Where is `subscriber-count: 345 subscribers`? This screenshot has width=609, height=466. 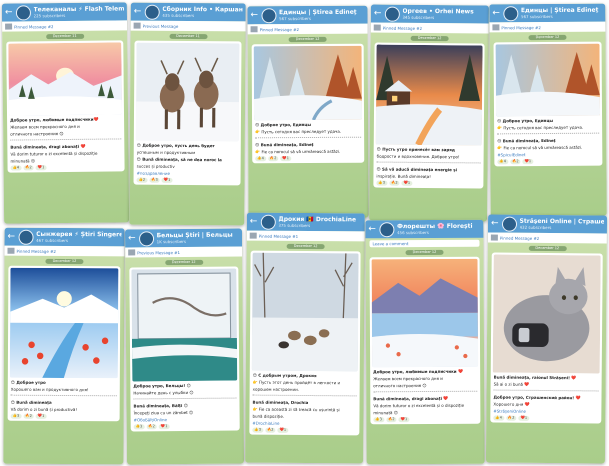 subscriber-count: 345 subscribers is located at coordinates (418, 17).